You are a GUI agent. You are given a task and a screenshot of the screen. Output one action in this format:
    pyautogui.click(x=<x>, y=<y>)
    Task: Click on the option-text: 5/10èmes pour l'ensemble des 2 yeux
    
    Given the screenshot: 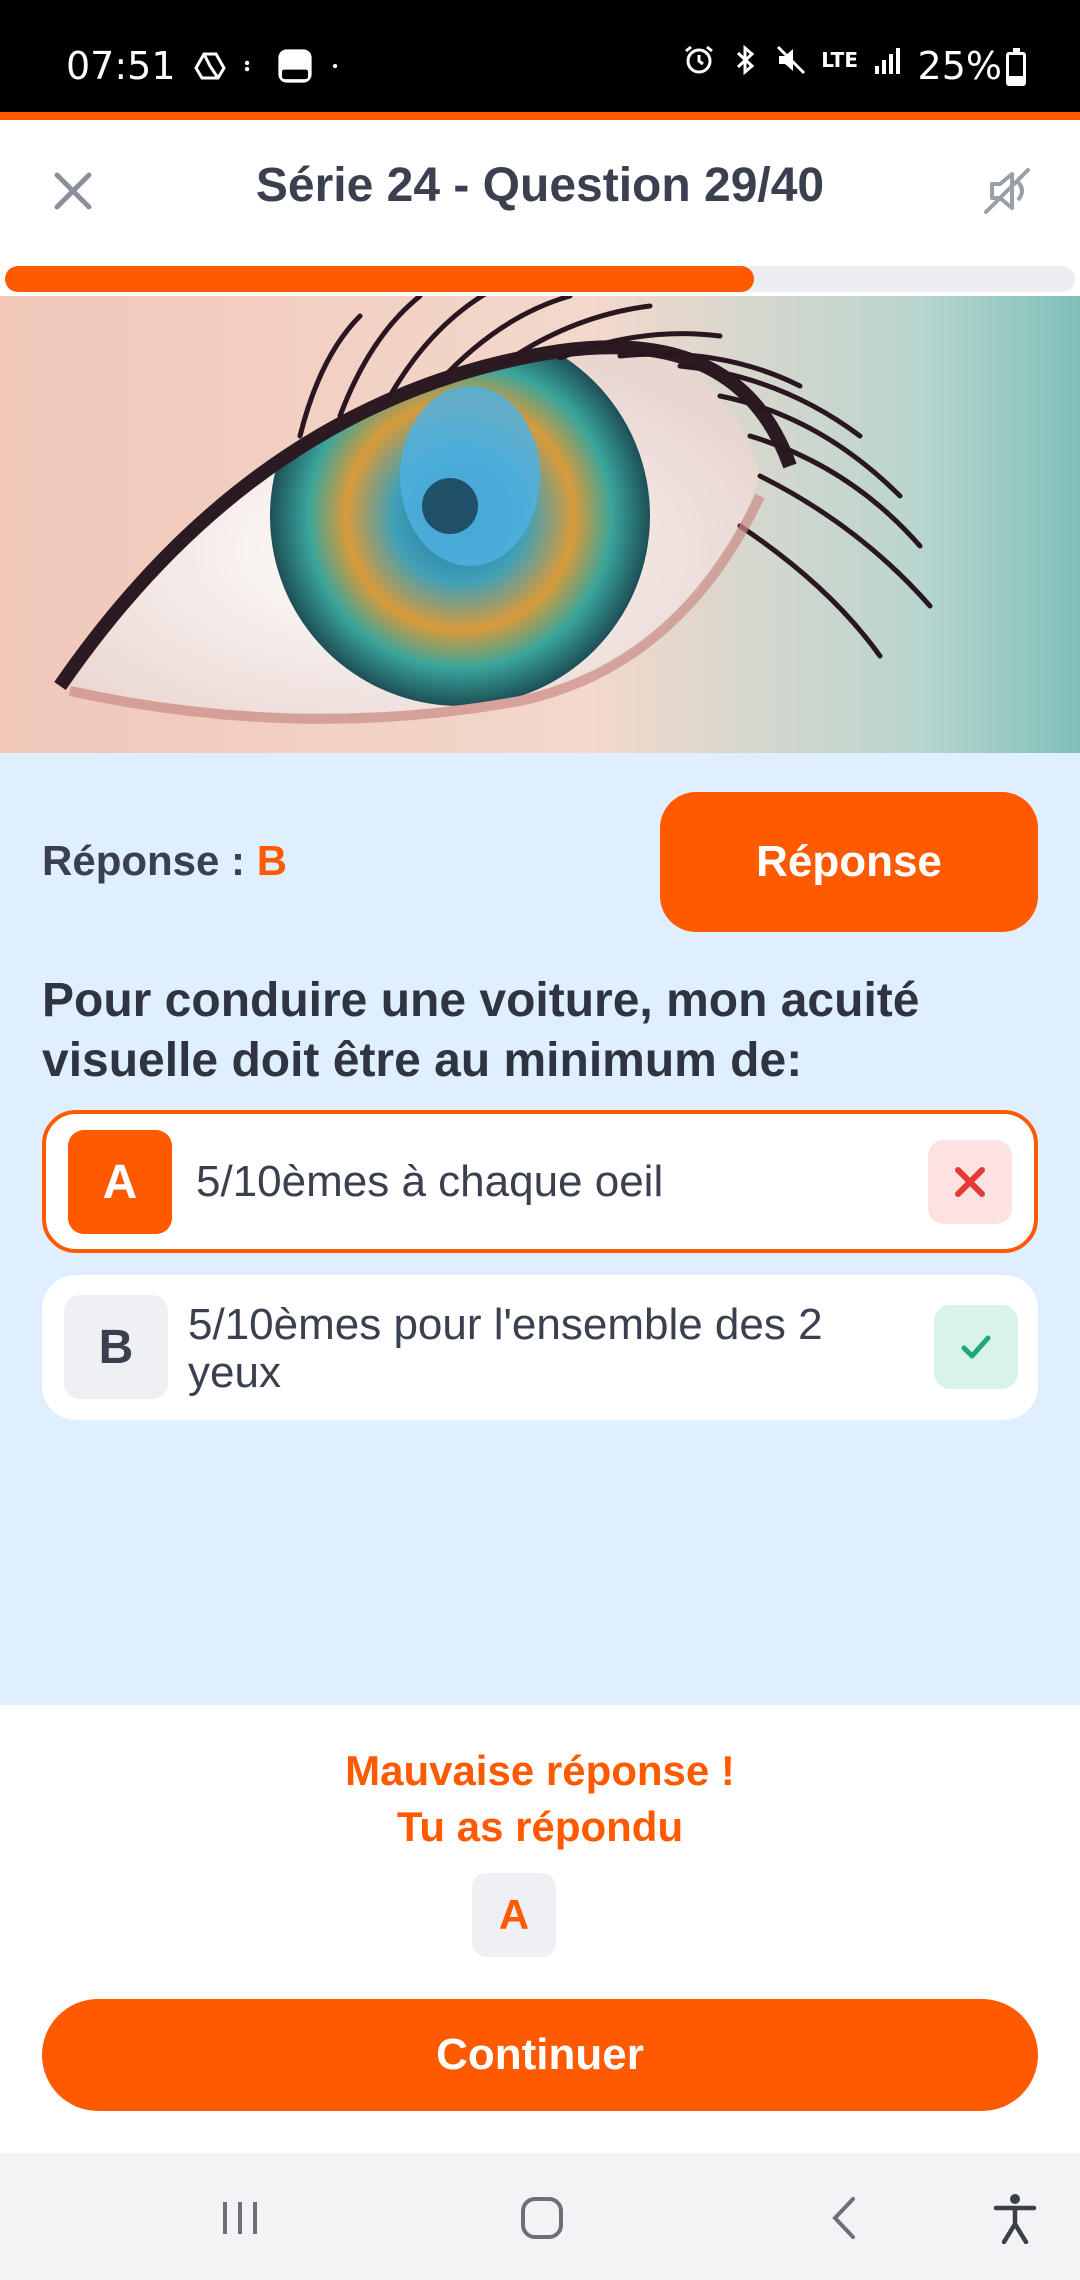 What is the action you would take?
    pyautogui.click(x=505, y=1348)
    